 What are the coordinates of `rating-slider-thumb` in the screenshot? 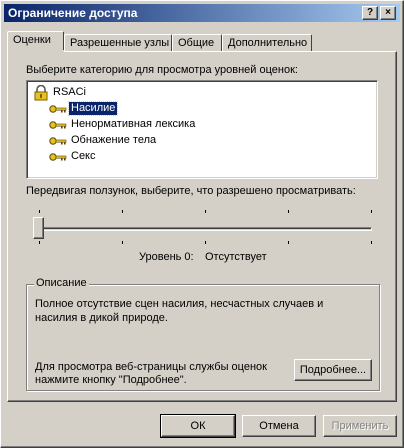 It's located at (38, 228).